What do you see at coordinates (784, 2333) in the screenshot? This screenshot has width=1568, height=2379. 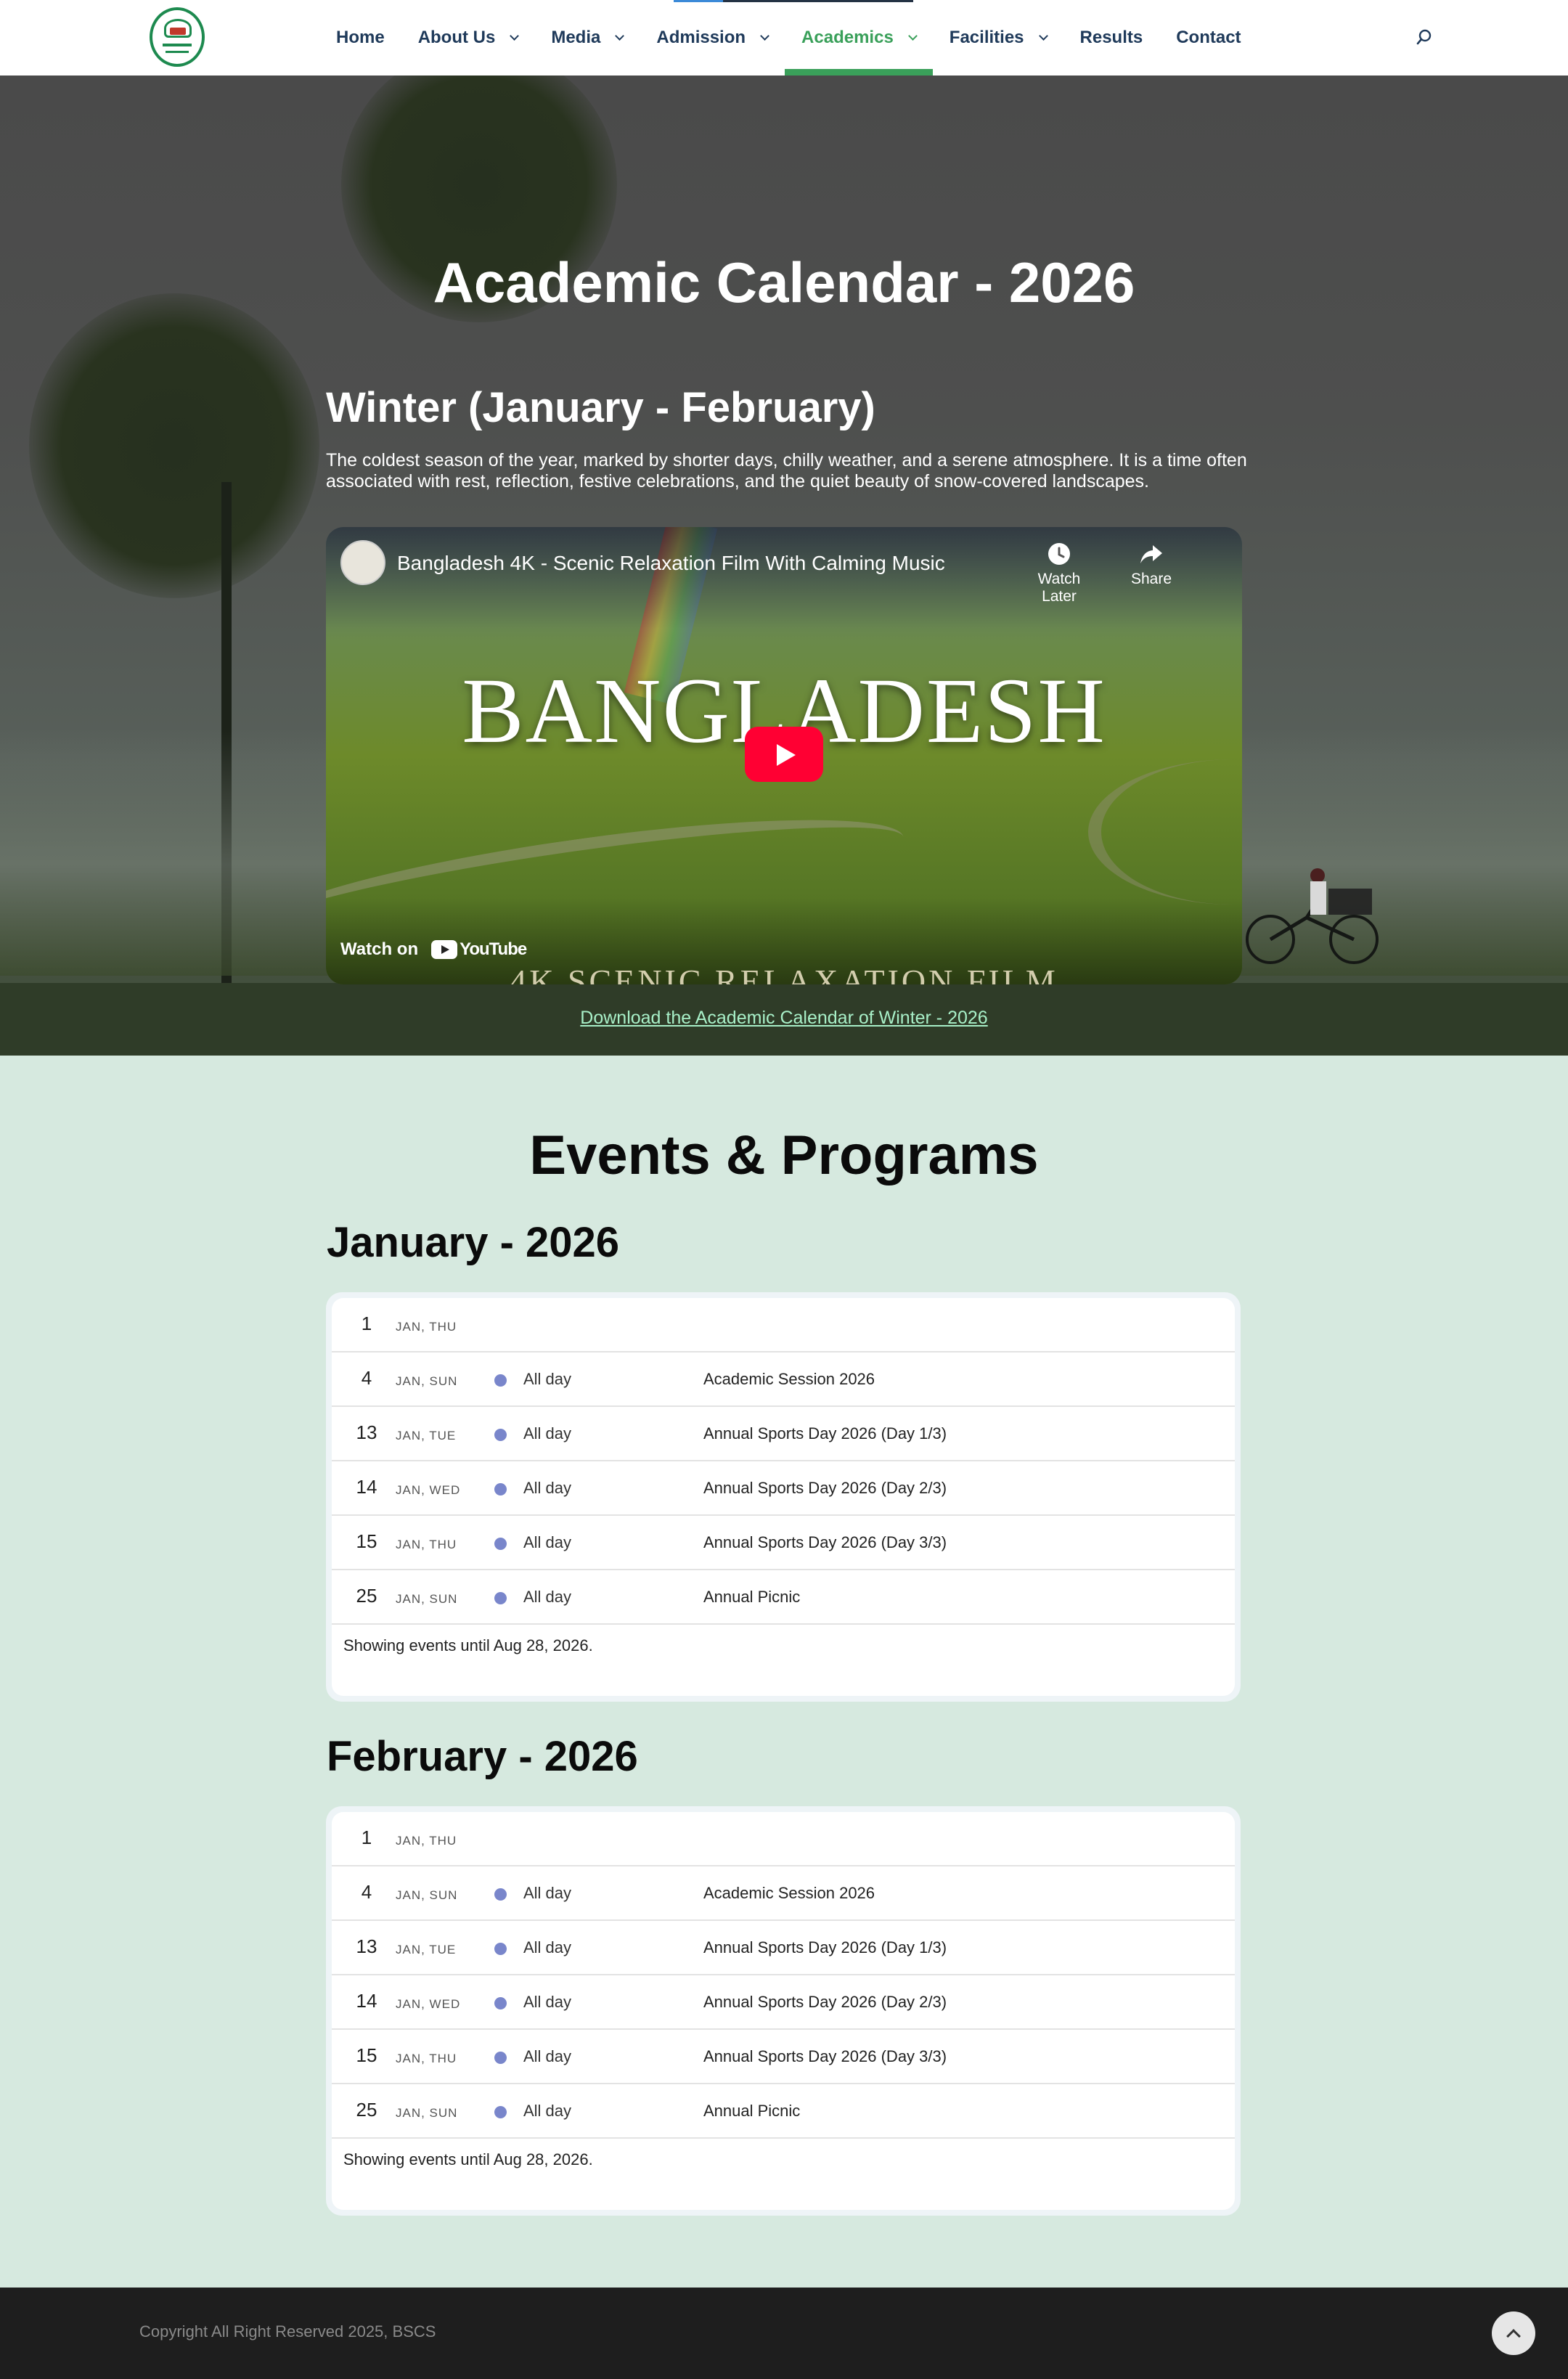 I see `site-footer: Copyright All Right Reserved 2025, BSCS` at bounding box center [784, 2333].